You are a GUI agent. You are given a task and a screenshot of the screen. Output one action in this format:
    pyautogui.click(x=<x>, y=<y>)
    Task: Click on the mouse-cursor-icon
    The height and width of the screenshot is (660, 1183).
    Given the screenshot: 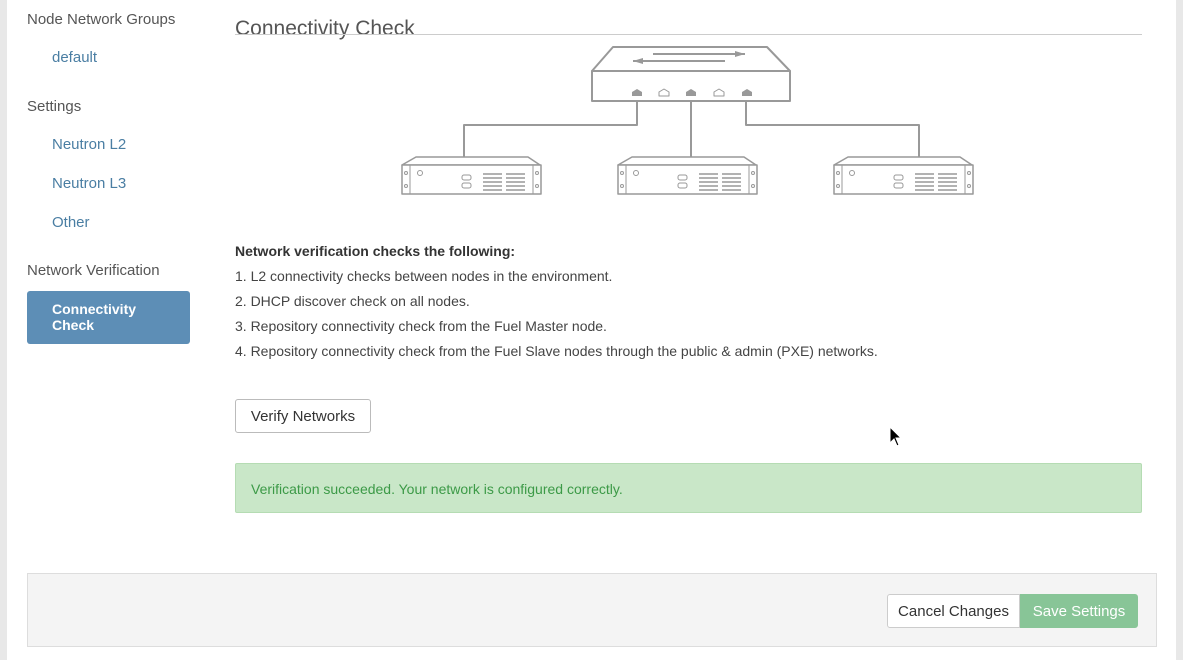 What is the action you would take?
    pyautogui.click(x=896, y=436)
    